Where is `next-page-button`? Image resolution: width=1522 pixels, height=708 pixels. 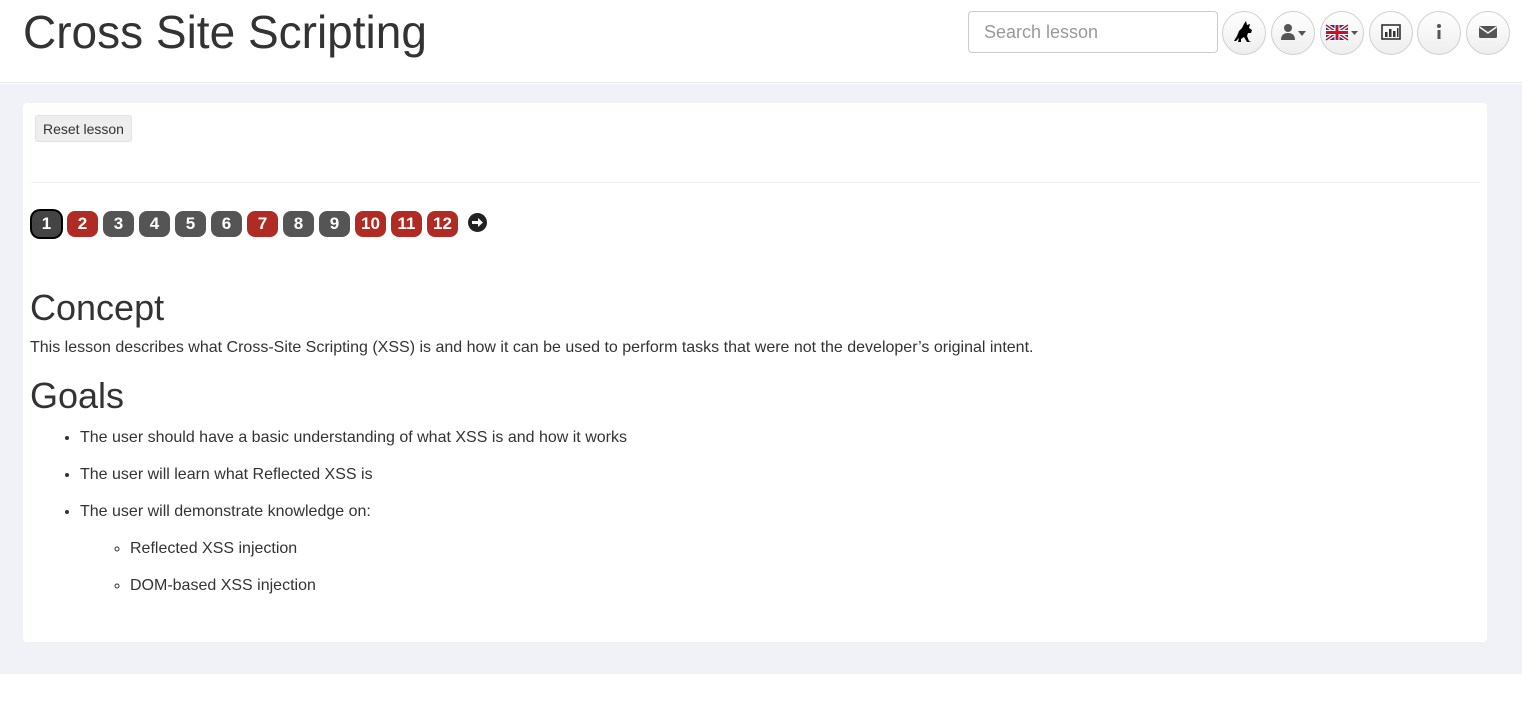
next-page-button is located at coordinates (477, 222).